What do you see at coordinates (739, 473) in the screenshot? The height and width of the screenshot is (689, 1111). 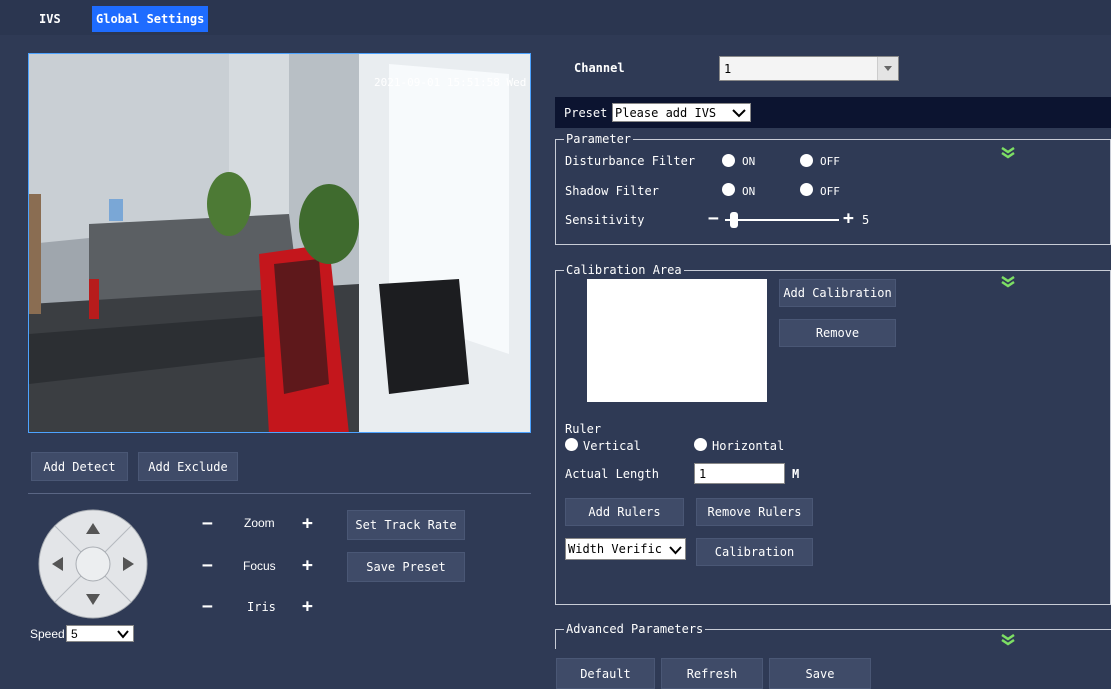 I see `actual-length-input: 1` at bounding box center [739, 473].